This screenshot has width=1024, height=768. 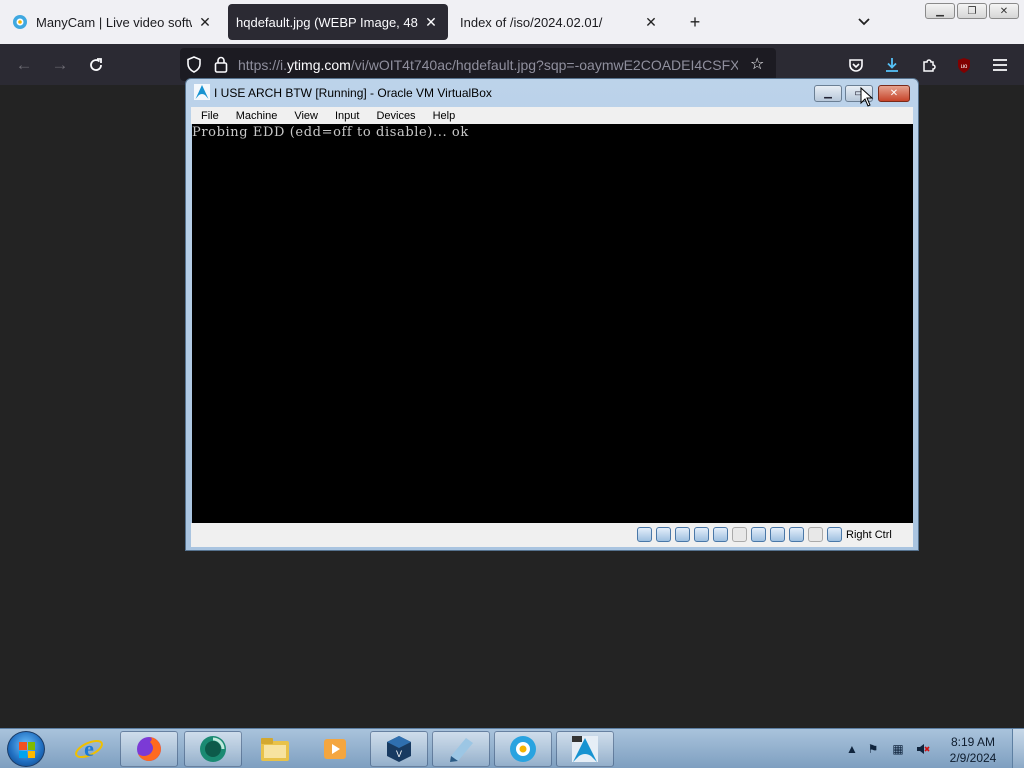 I want to click on manycam-favicon-icon, so click(x=20, y=22).